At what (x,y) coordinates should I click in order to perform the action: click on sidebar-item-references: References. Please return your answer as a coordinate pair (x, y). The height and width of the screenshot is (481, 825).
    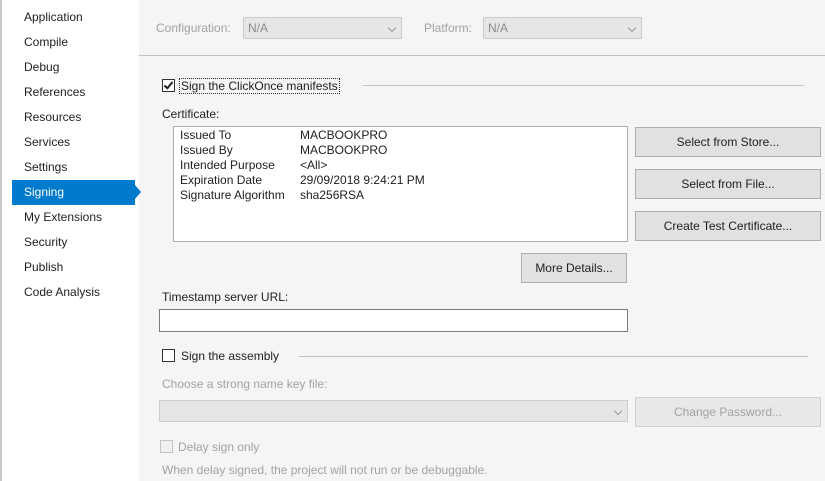
    Looking at the image, I should click on (73, 92).